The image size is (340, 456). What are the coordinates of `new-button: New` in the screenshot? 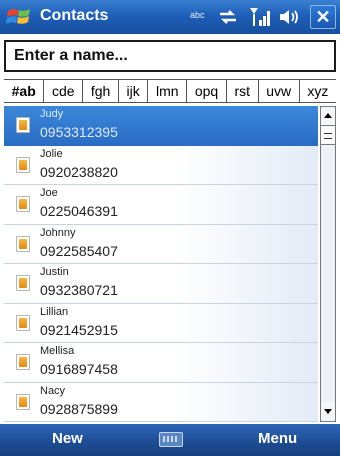 It's located at (67, 438).